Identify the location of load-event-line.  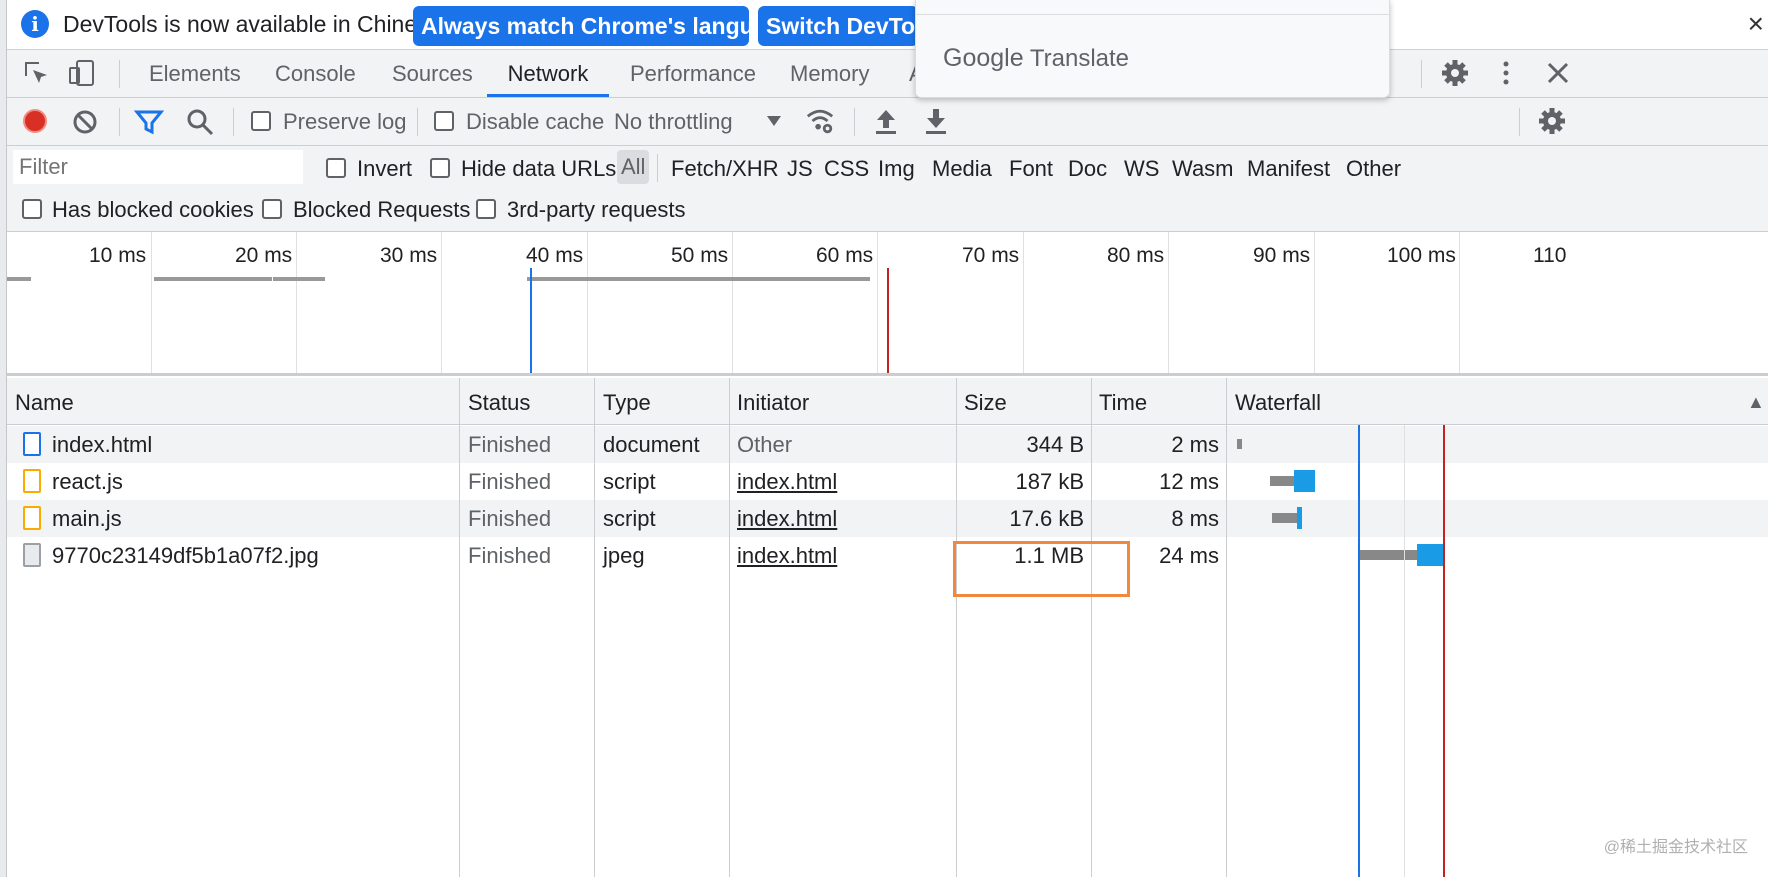
(1444, 651).